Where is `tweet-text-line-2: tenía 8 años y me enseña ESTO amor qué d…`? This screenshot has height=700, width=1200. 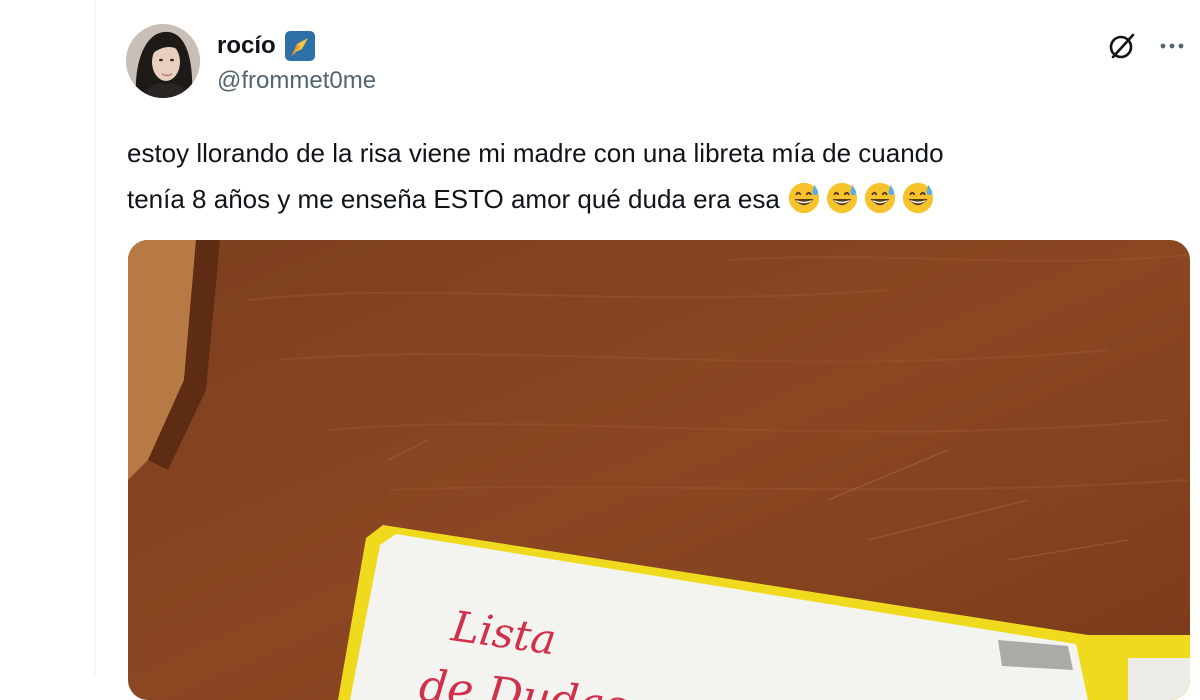 tweet-text-line-2: tenía 8 años y me enseña ESTO amor qué d… is located at coordinates (652, 199).